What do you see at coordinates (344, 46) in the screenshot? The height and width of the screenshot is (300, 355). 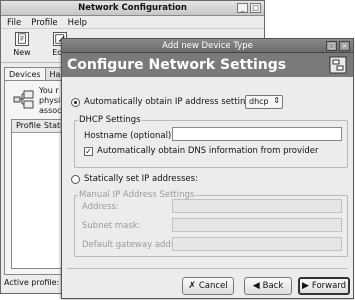 I see `dialog-close-icon: ×` at bounding box center [344, 46].